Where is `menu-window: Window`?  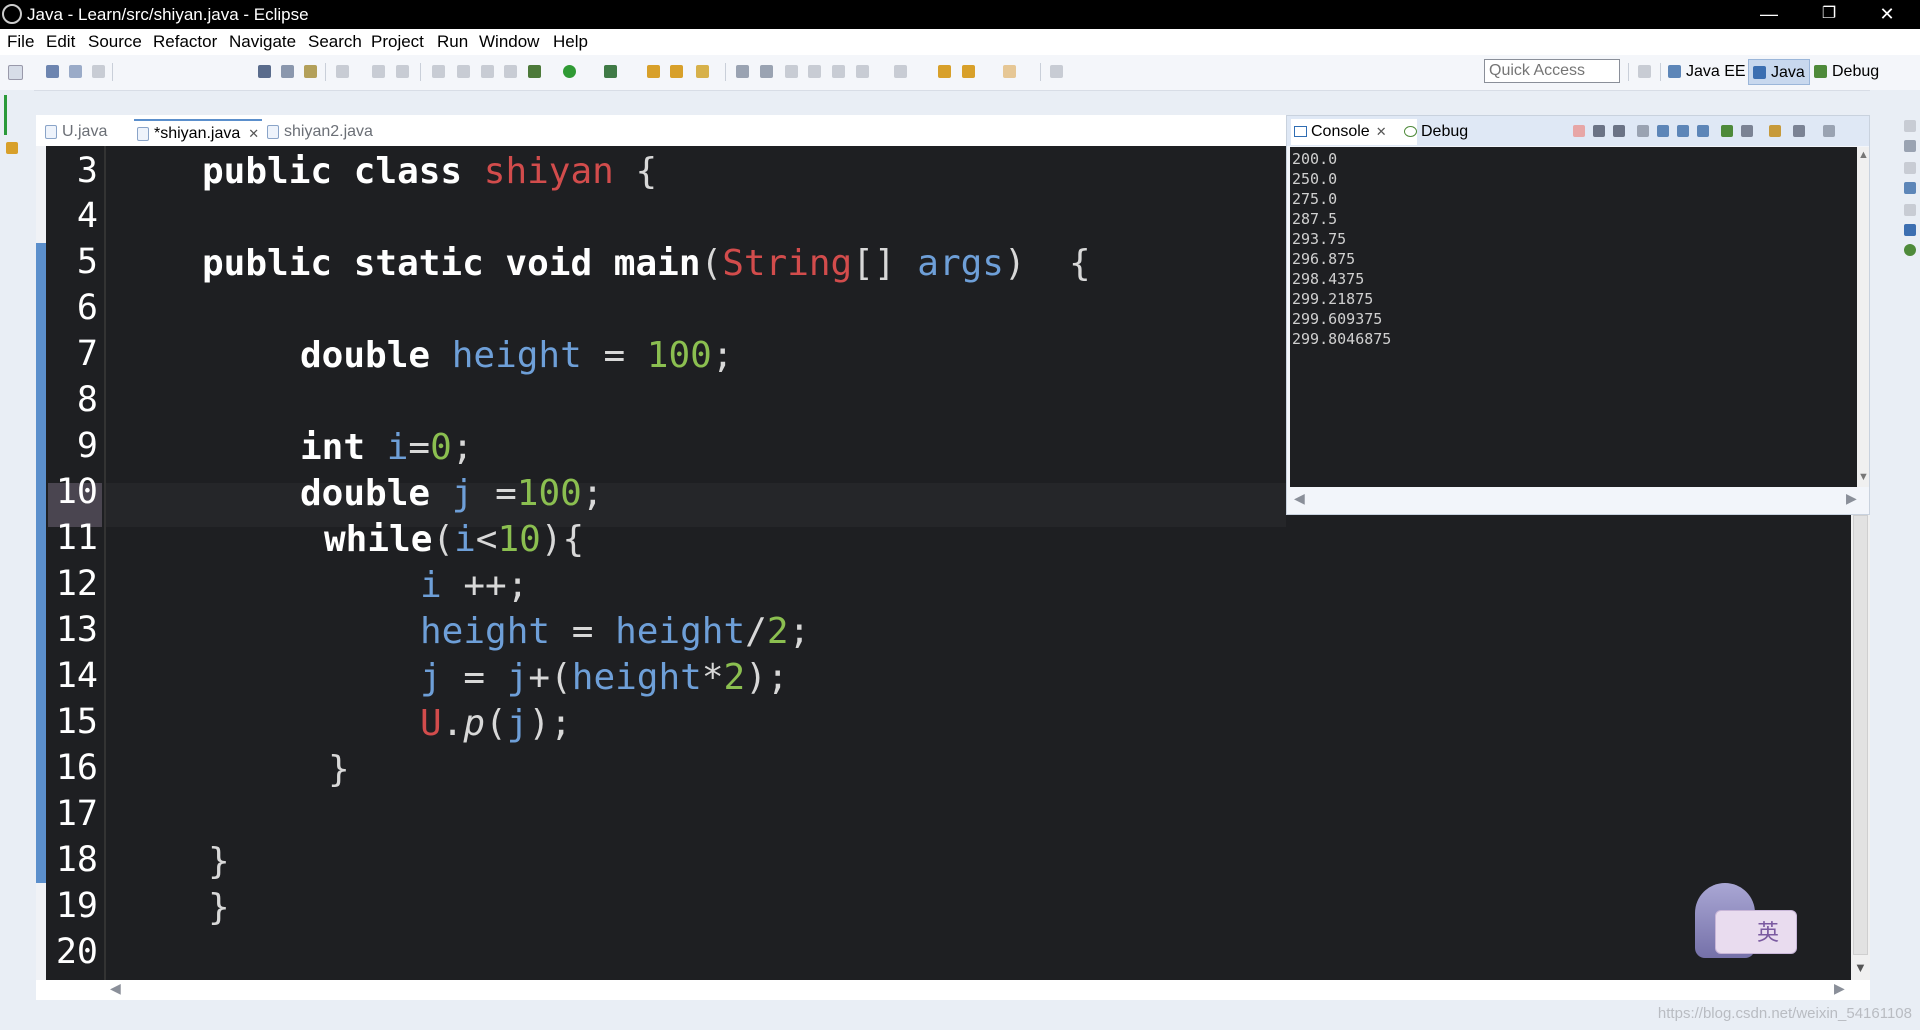
menu-window: Window is located at coordinates (509, 42).